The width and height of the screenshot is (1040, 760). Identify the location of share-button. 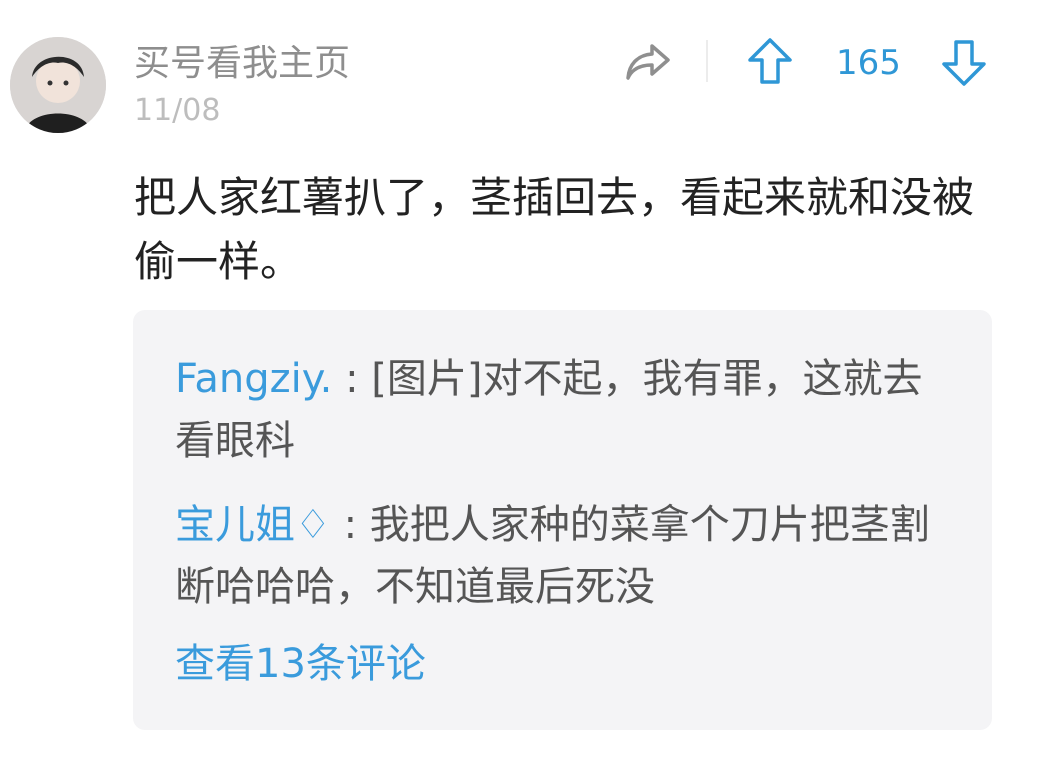
(648, 62).